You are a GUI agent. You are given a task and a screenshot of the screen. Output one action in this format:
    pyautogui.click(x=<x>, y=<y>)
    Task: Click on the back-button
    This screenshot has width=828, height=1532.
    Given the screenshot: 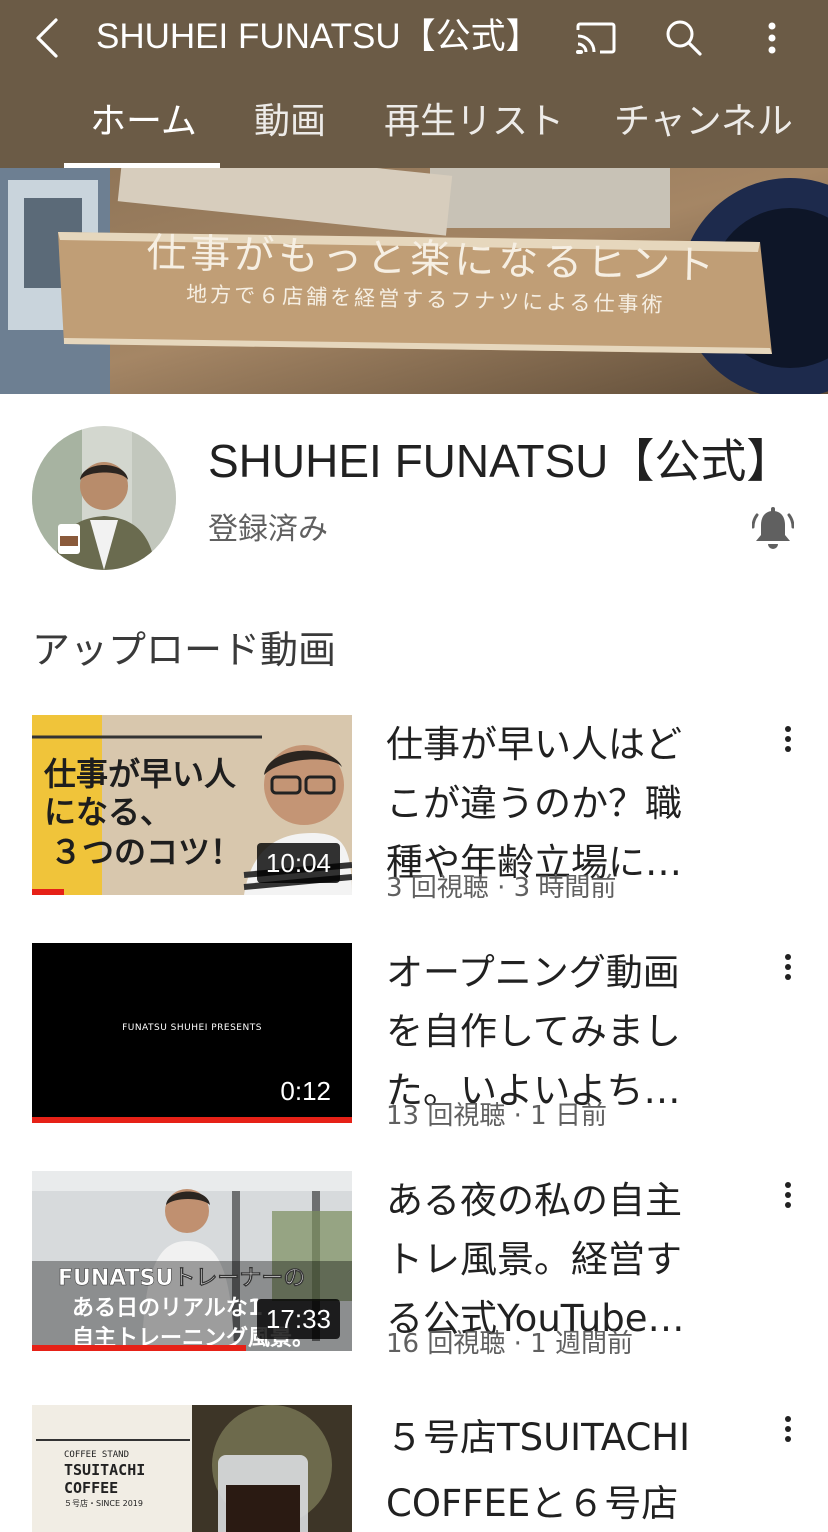 What is the action you would take?
    pyautogui.click(x=48, y=38)
    